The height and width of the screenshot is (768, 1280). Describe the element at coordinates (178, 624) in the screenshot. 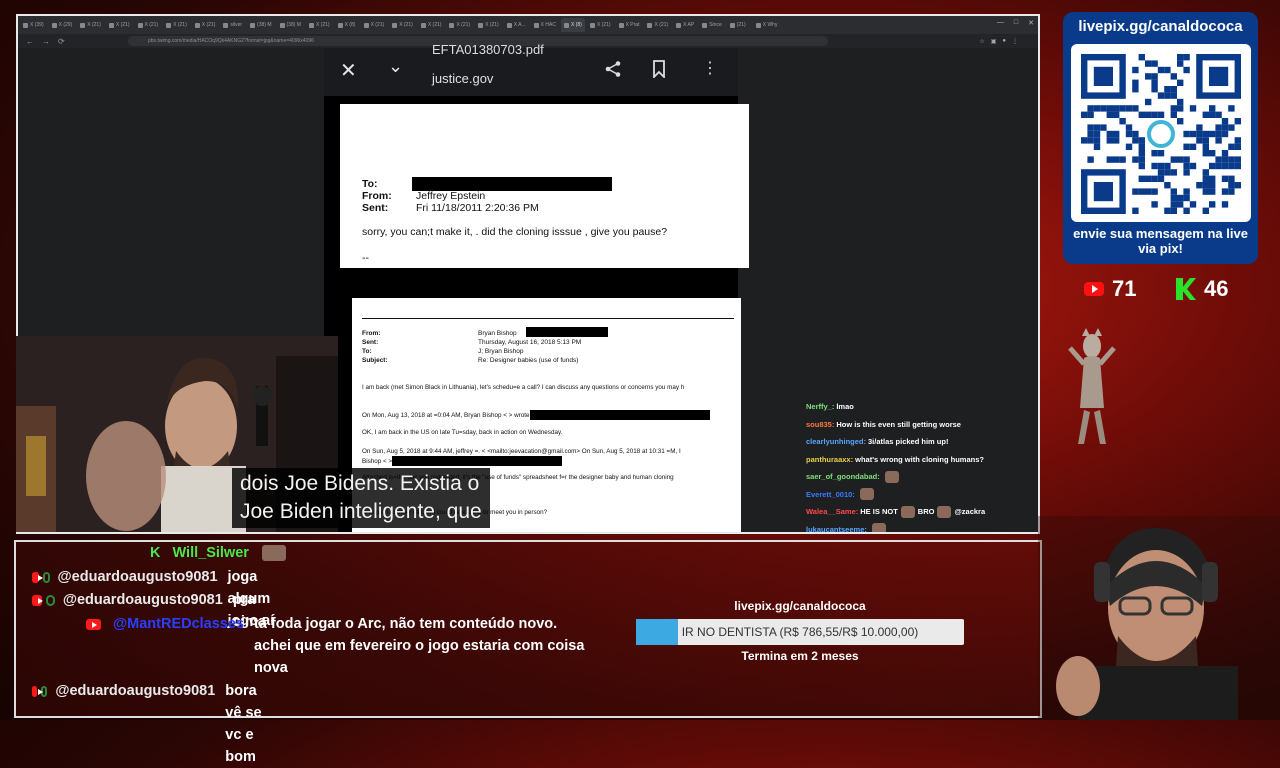

I see `chat-username: @MantREDclasses` at that location.